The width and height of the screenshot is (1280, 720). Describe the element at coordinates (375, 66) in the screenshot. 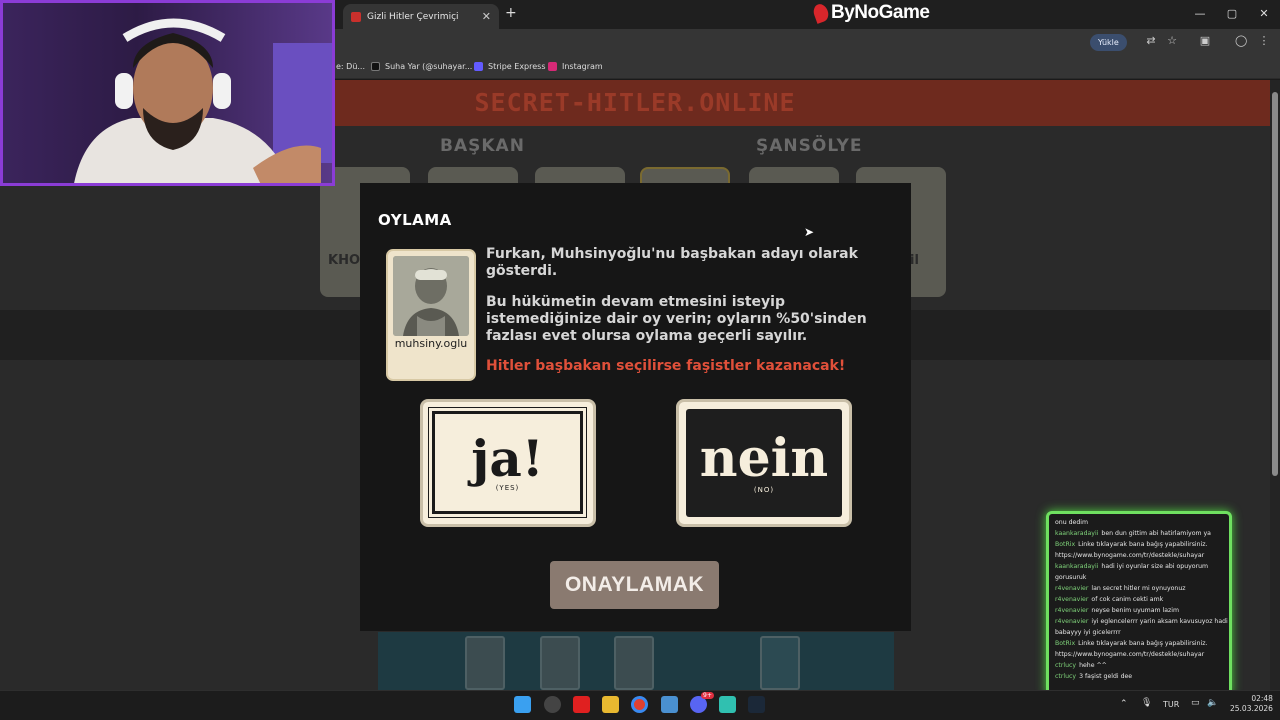

I see `tiktok-icon` at that location.